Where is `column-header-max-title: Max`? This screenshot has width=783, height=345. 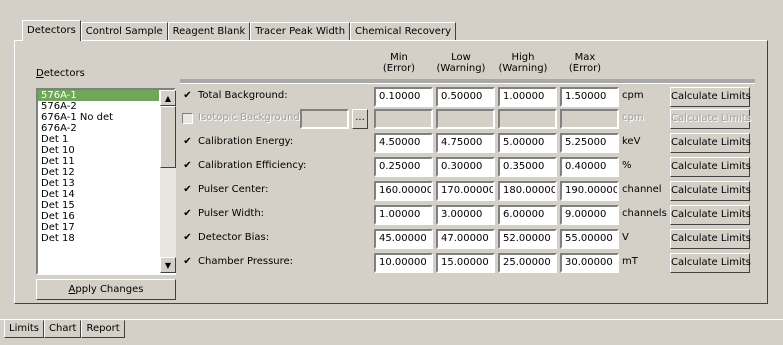 column-header-max-title: Max is located at coordinates (585, 57).